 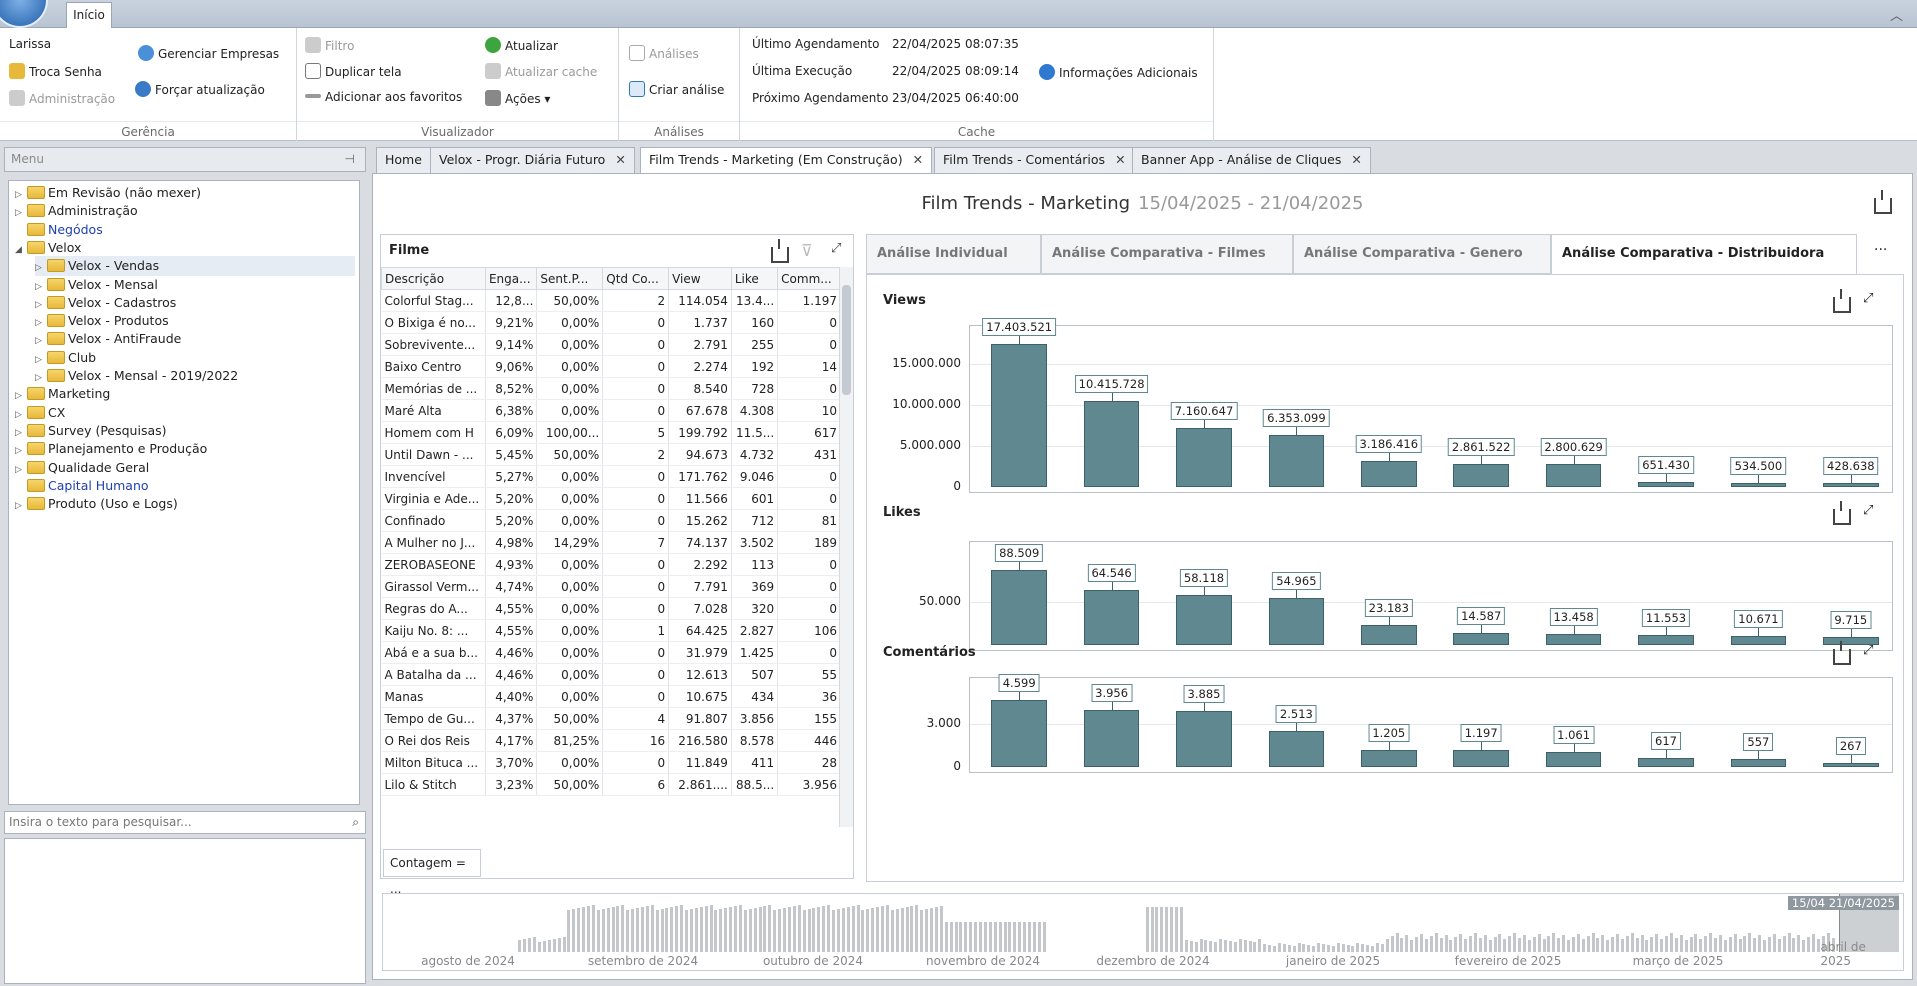 What do you see at coordinates (1704, 254) in the screenshot?
I see `tab-analise-distribuidora: Análise Comparativa - Distribuidora` at bounding box center [1704, 254].